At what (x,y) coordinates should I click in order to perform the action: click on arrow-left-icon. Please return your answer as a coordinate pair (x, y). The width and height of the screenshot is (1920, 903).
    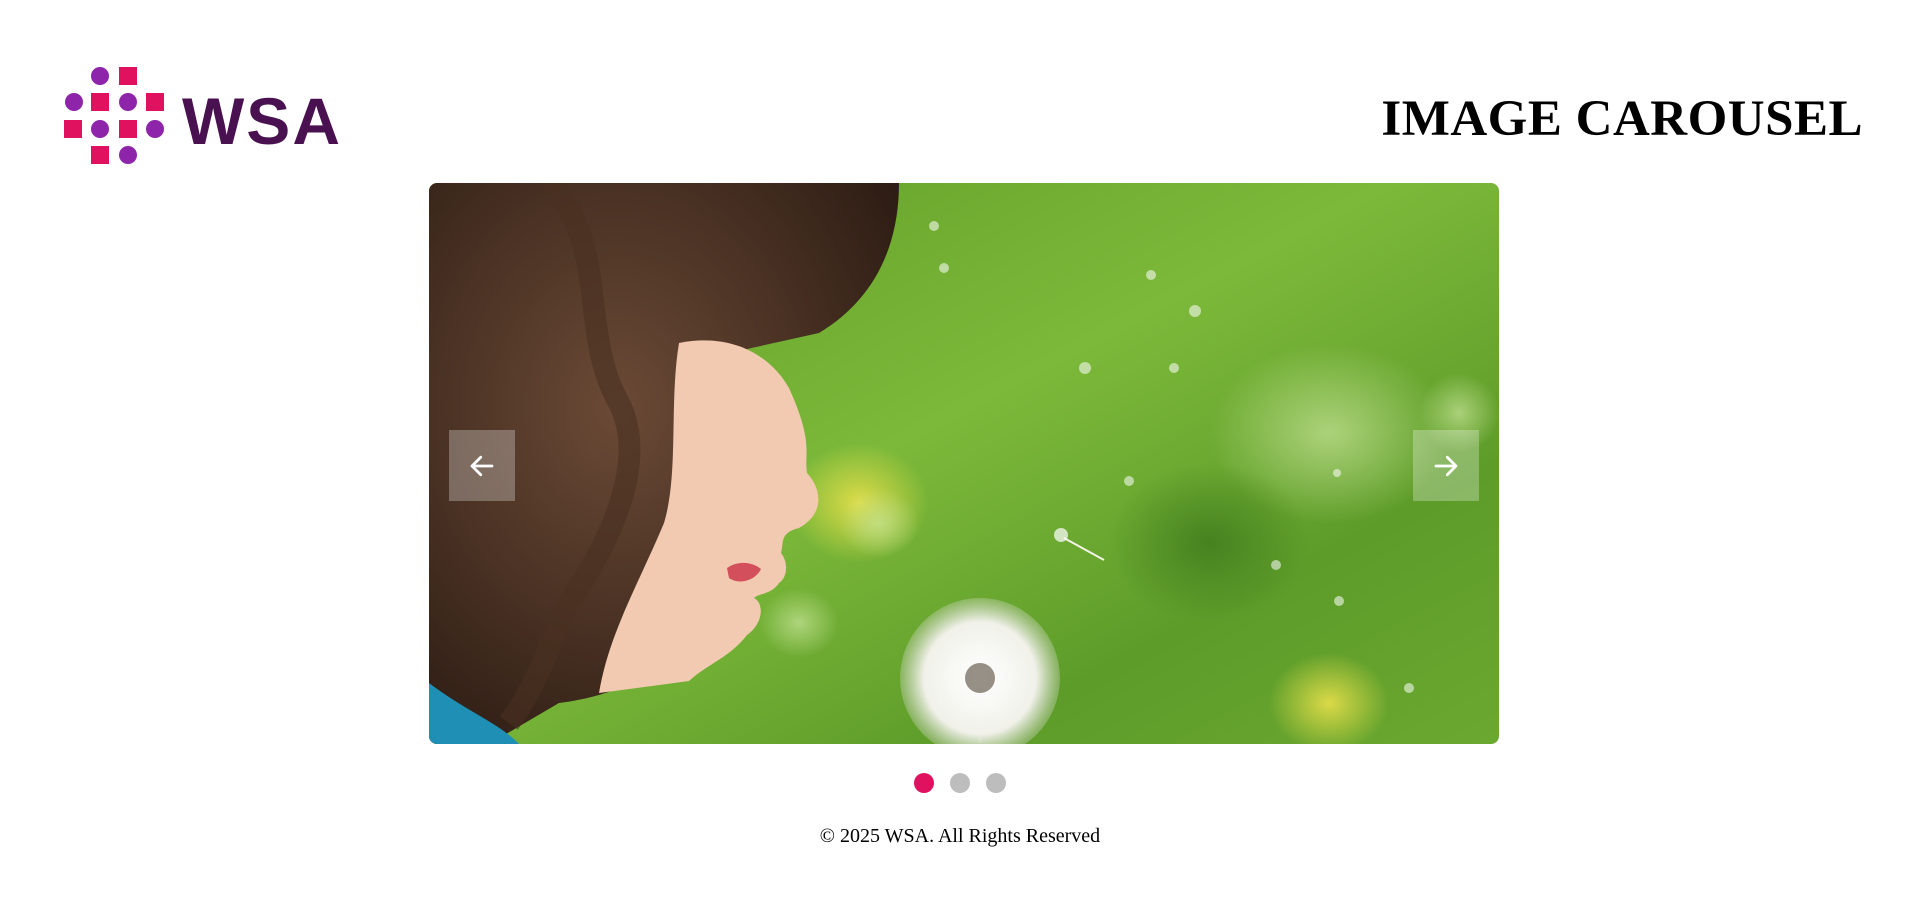
    Looking at the image, I should click on (482, 465).